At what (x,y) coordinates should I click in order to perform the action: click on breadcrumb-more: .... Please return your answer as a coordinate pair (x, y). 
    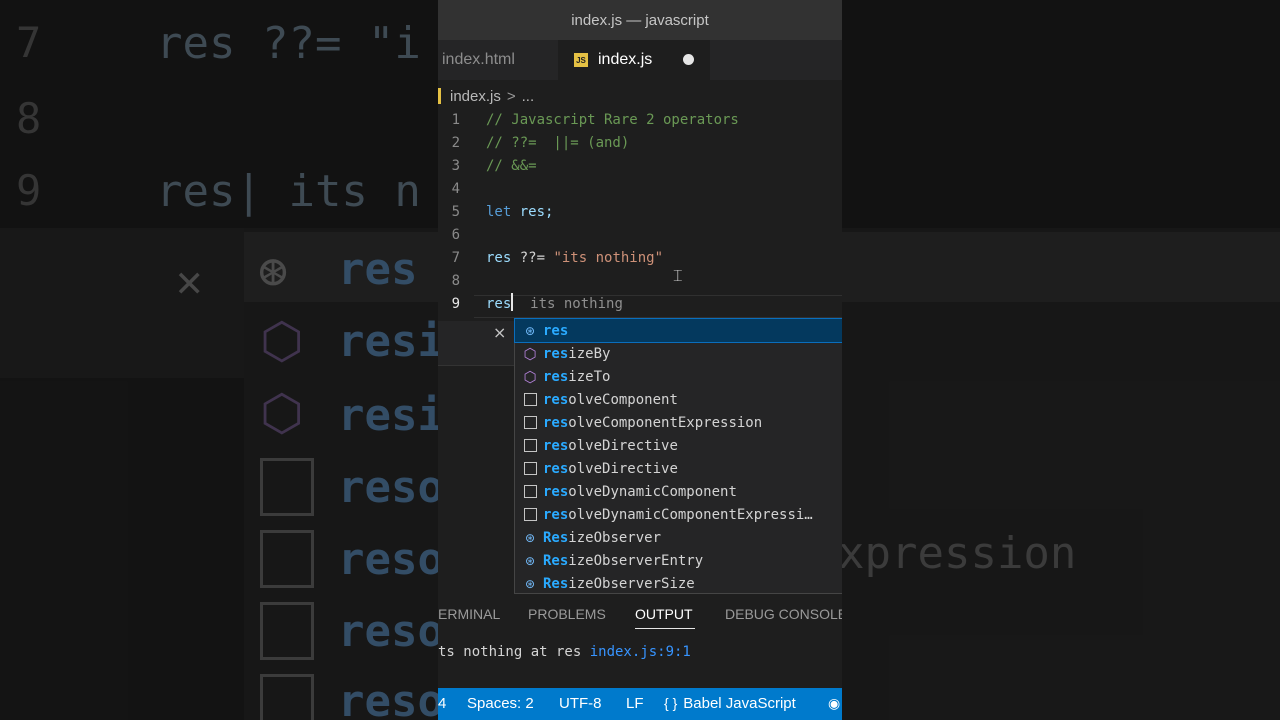
    Looking at the image, I should click on (528, 96).